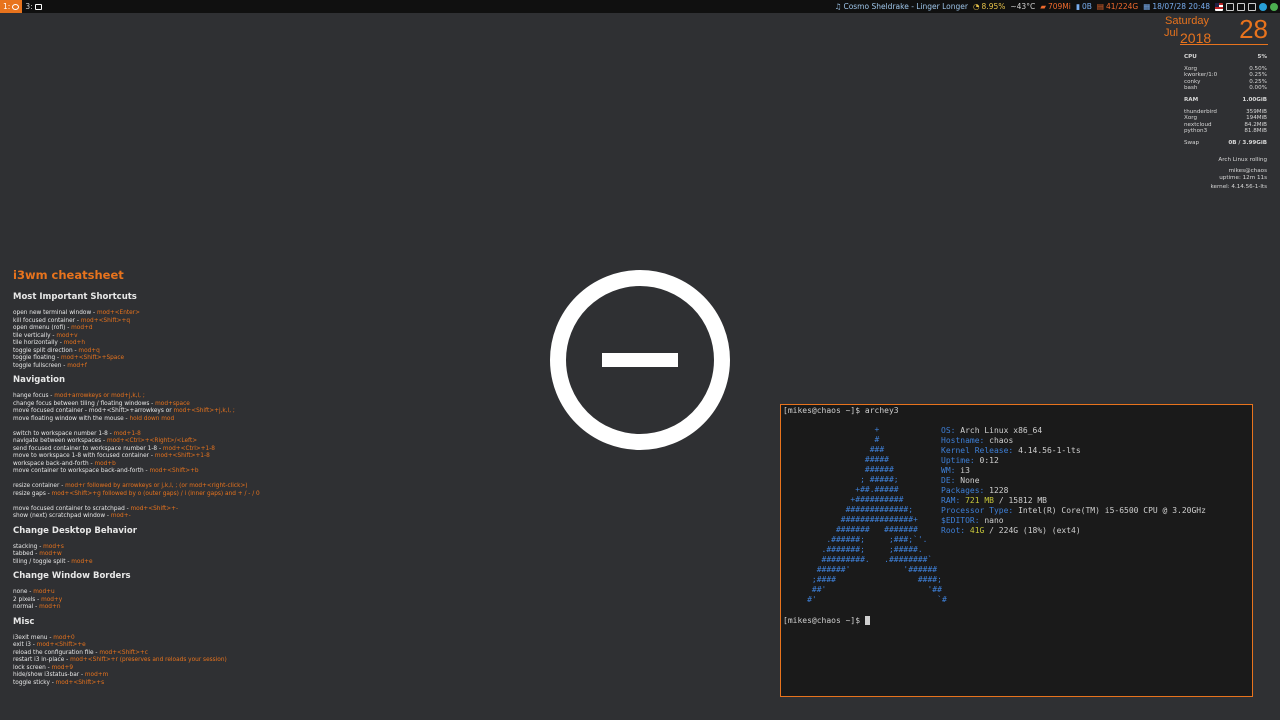 This screenshot has width=1280, height=720. I want to click on system-info-row: Hostname: chaos, so click(1073, 441).